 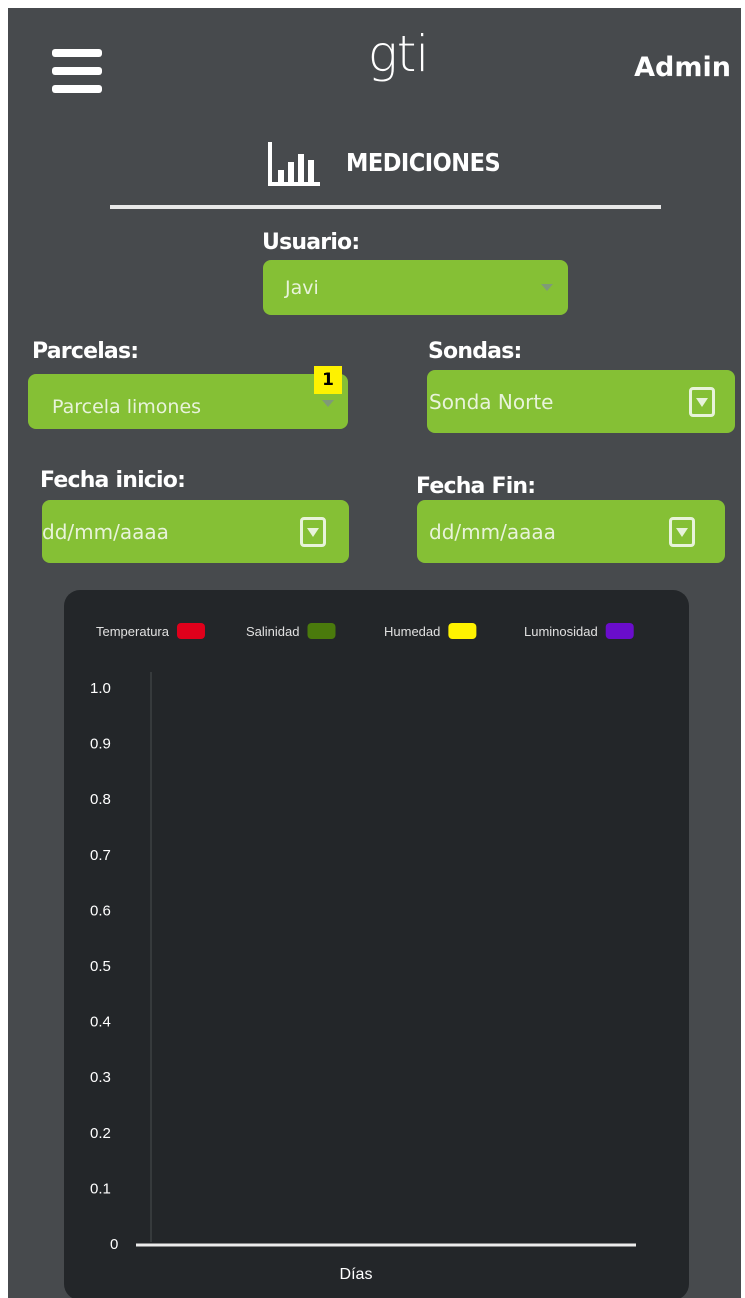 I want to click on usuario-select: Javi, so click(x=415, y=287).